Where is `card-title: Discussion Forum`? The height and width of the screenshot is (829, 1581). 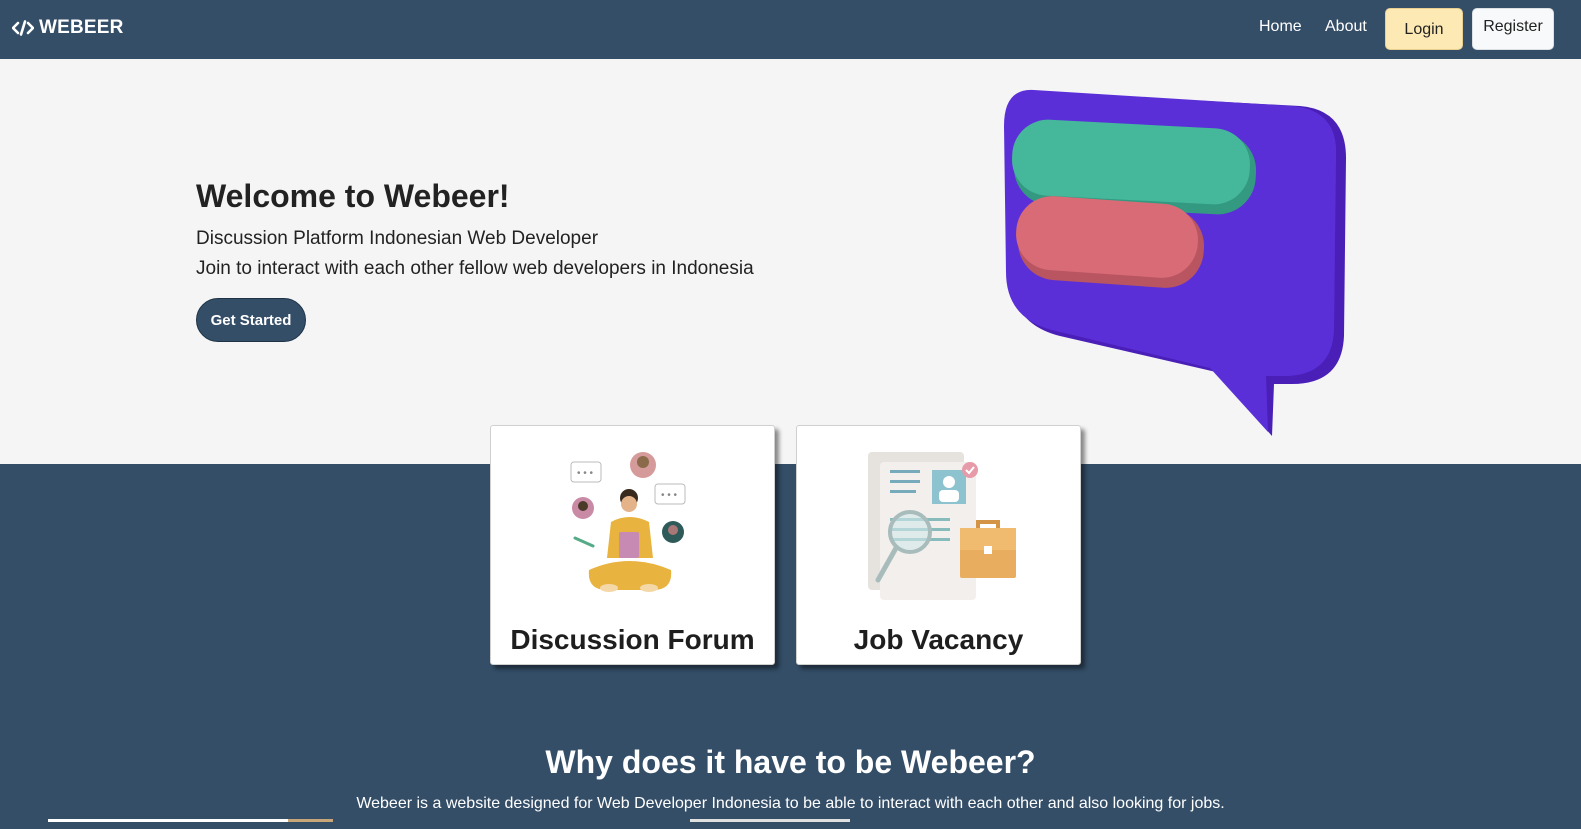
card-title: Discussion Forum is located at coordinates (632, 639).